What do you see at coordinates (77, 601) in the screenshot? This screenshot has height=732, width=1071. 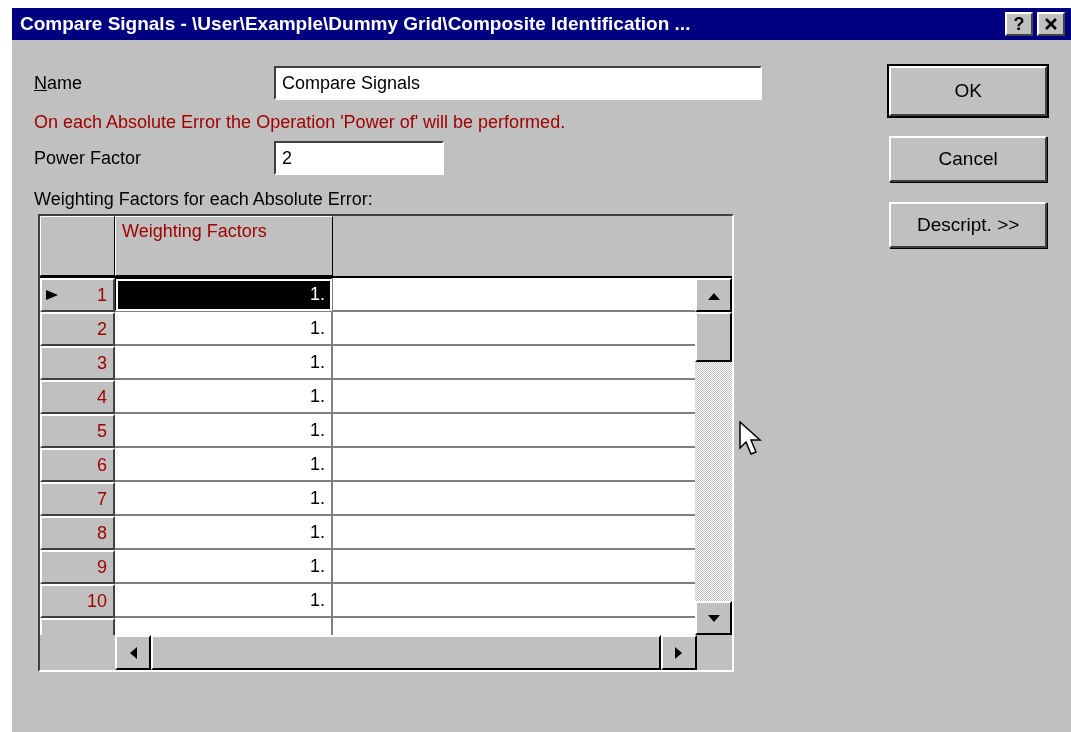 I see `row-header: 10` at bounding box center [77, 601].